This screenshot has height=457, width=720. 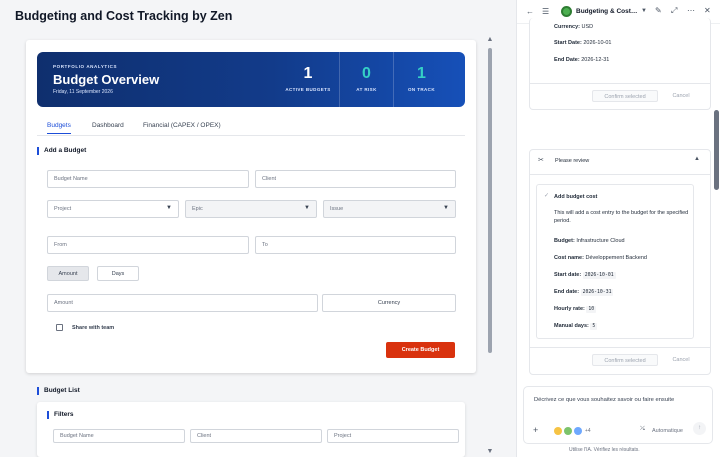 I want to click on mode-days-toggle: Days, so click(x=118, y=273).